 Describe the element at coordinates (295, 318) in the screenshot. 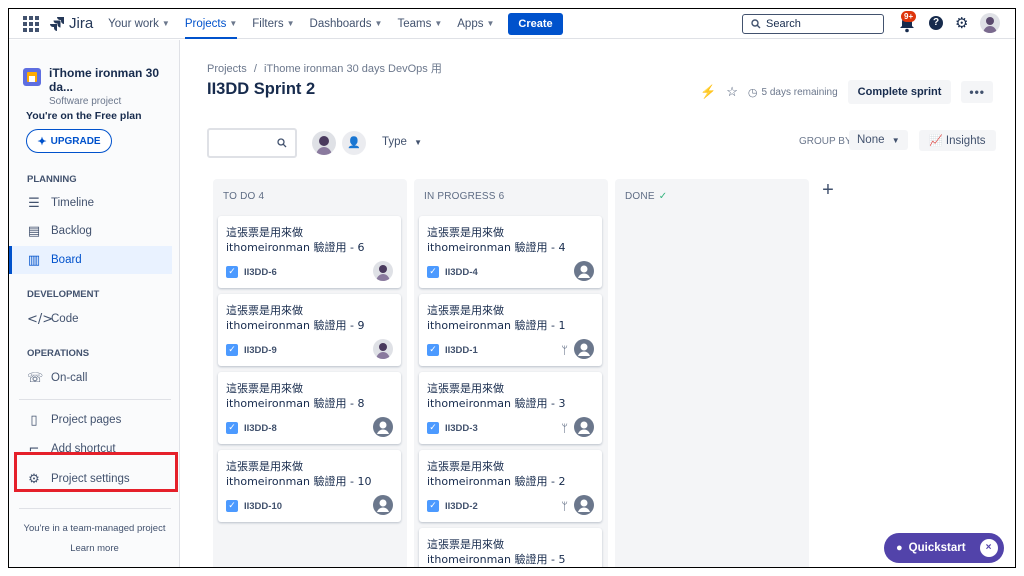

I see `issue-summary: 這張票是用來做 ithomeironman 驗證用 - 9` at that location.